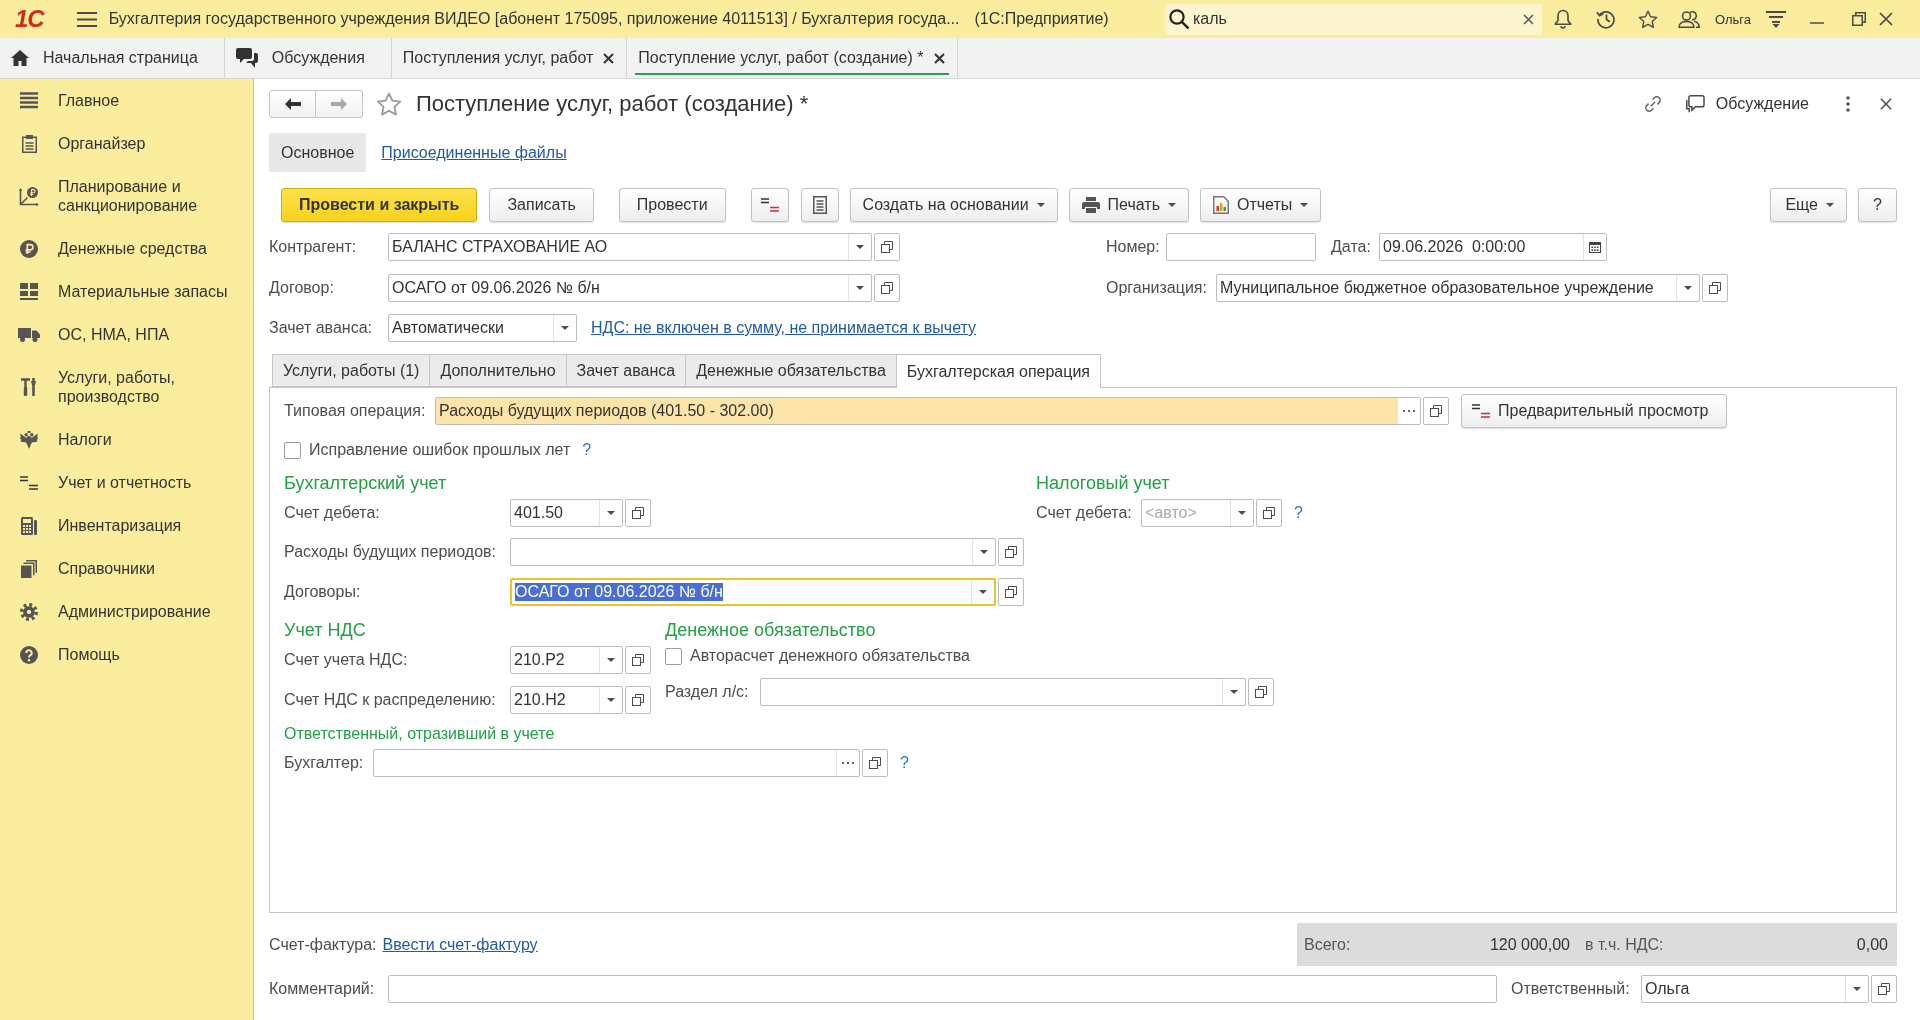 This screenshot has height=1020, width=1920. Describe the element at coordinates (1859, 19) in the screenshot. I see `restore-icon` at that location.